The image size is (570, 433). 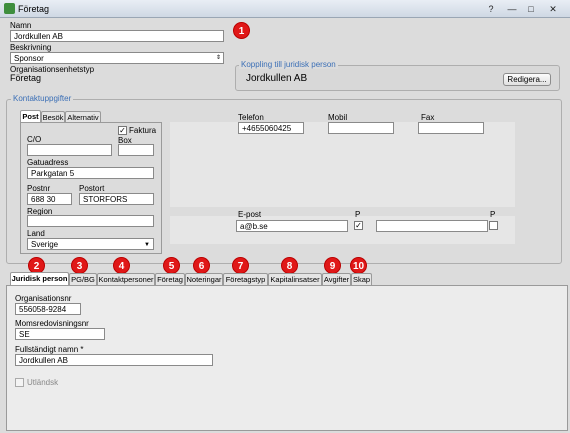 I want to click on description-value: Sponsor, so click(x=29, y=58).